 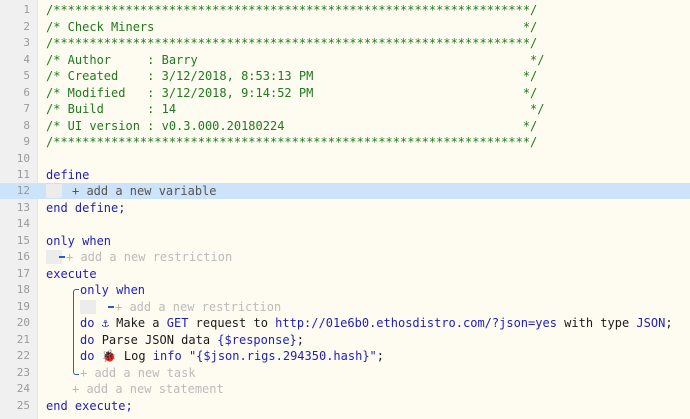 What do you see at coordinates (26, 141) in the screenshot?
I see `line-number: 9` at bounding box center [26, 141].